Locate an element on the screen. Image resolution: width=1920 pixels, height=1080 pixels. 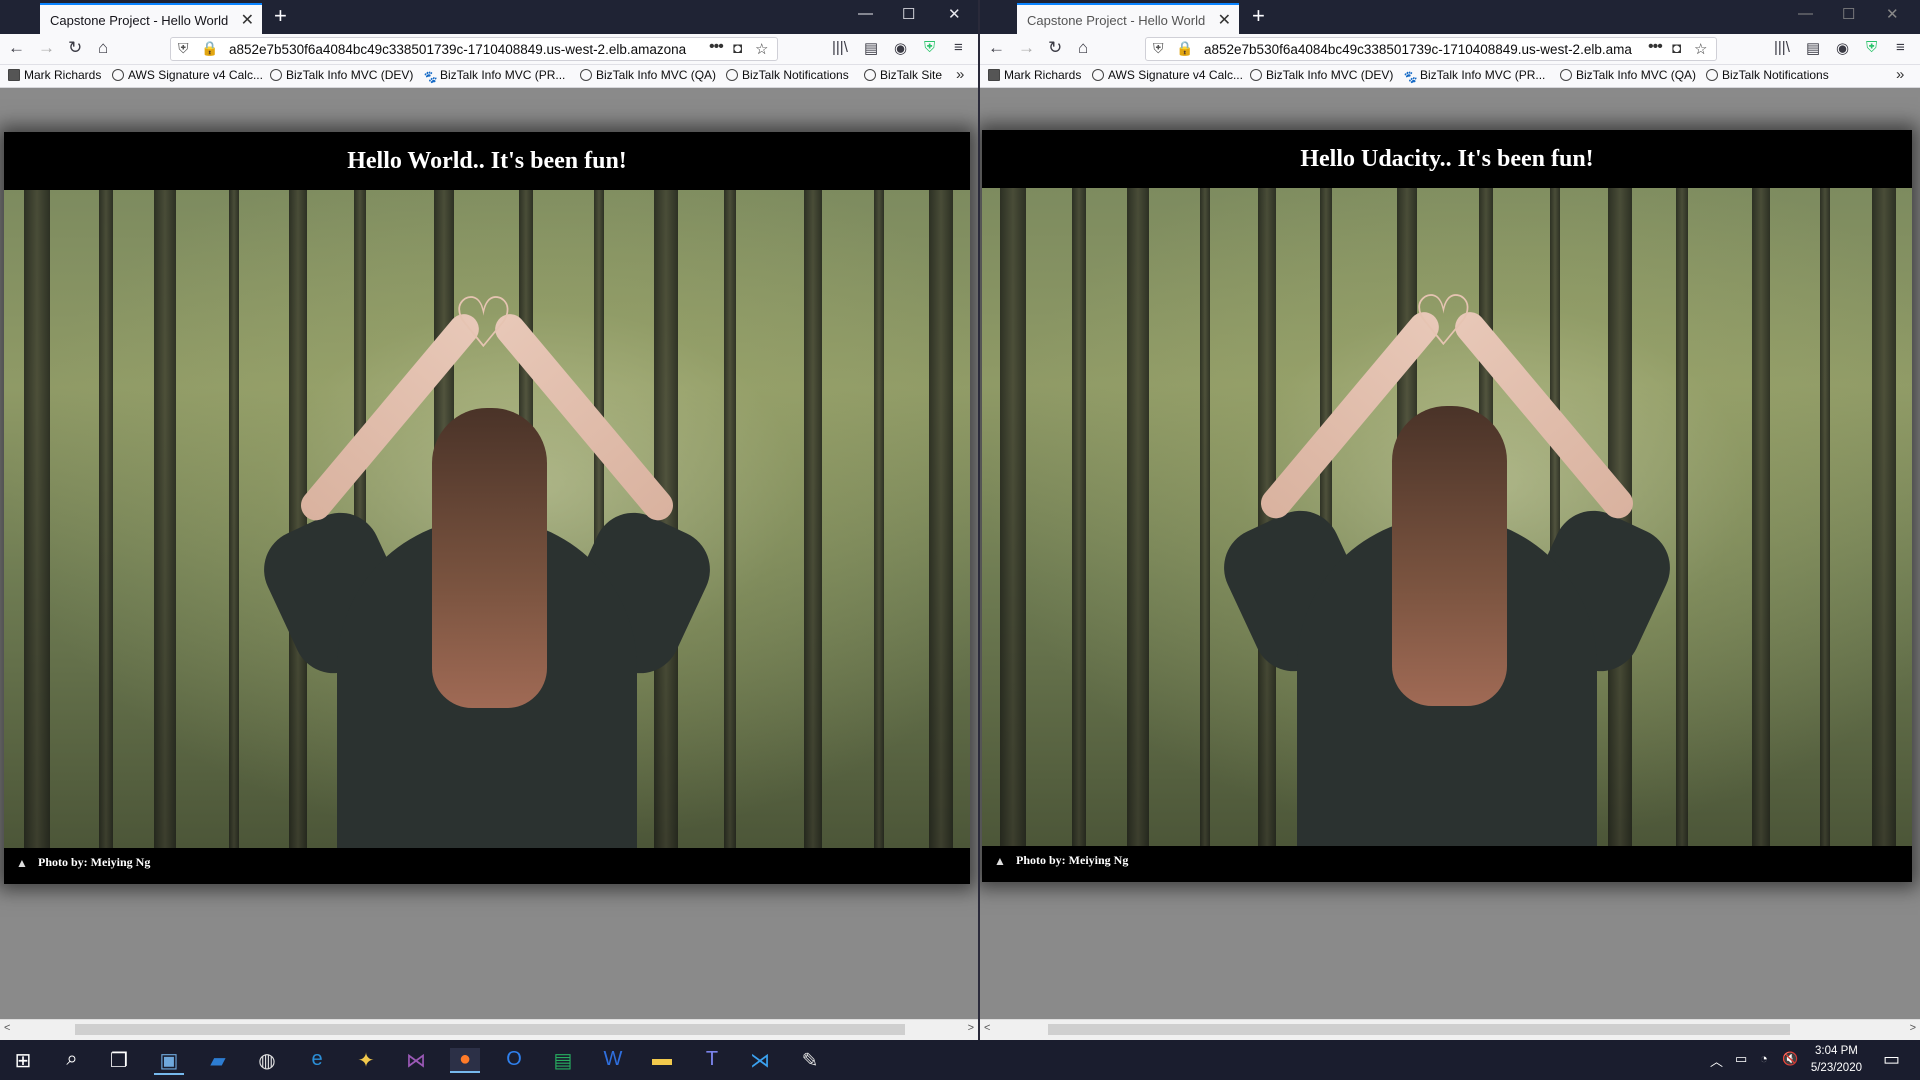
edge-icon: e is located at coordinates (317, 1059).